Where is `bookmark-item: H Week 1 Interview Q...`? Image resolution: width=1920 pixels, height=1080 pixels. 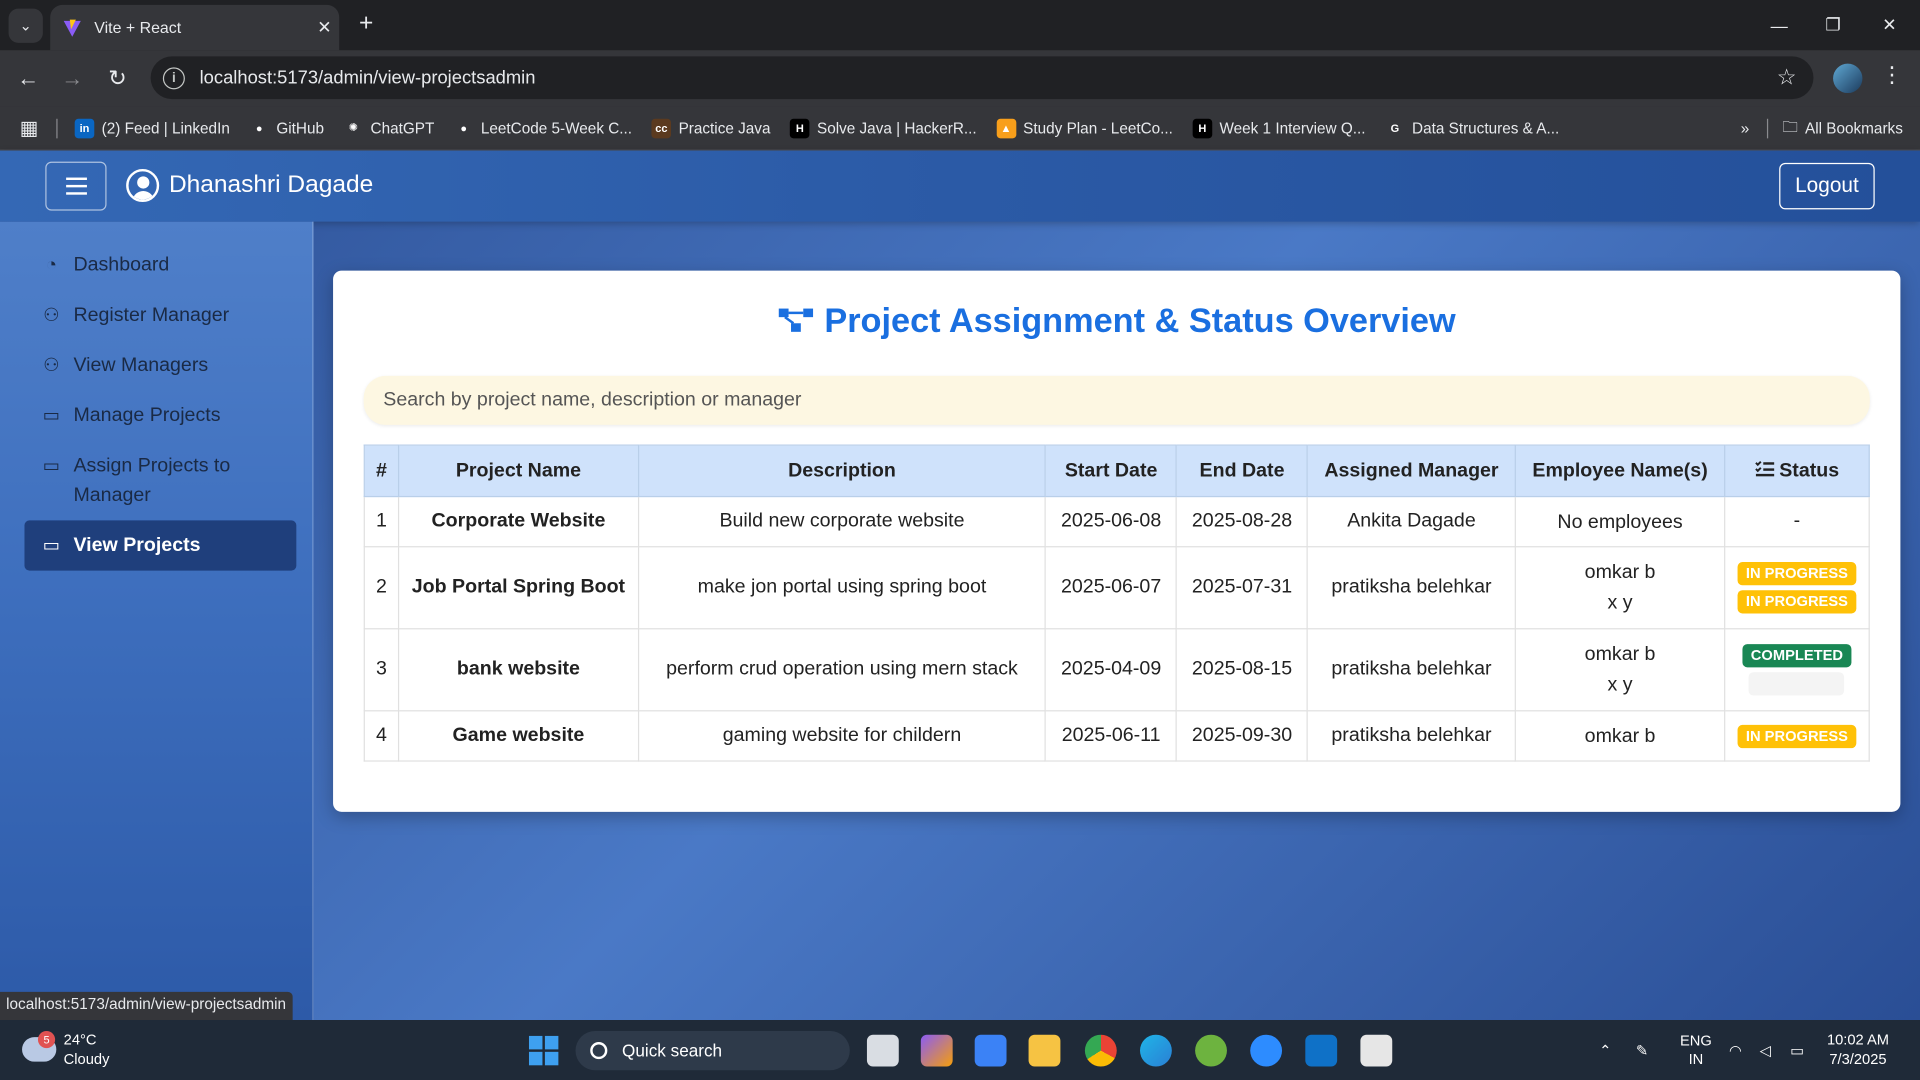
bookmark-item: H Week 1 Interview Q... is located at coordinates (1279, 128).